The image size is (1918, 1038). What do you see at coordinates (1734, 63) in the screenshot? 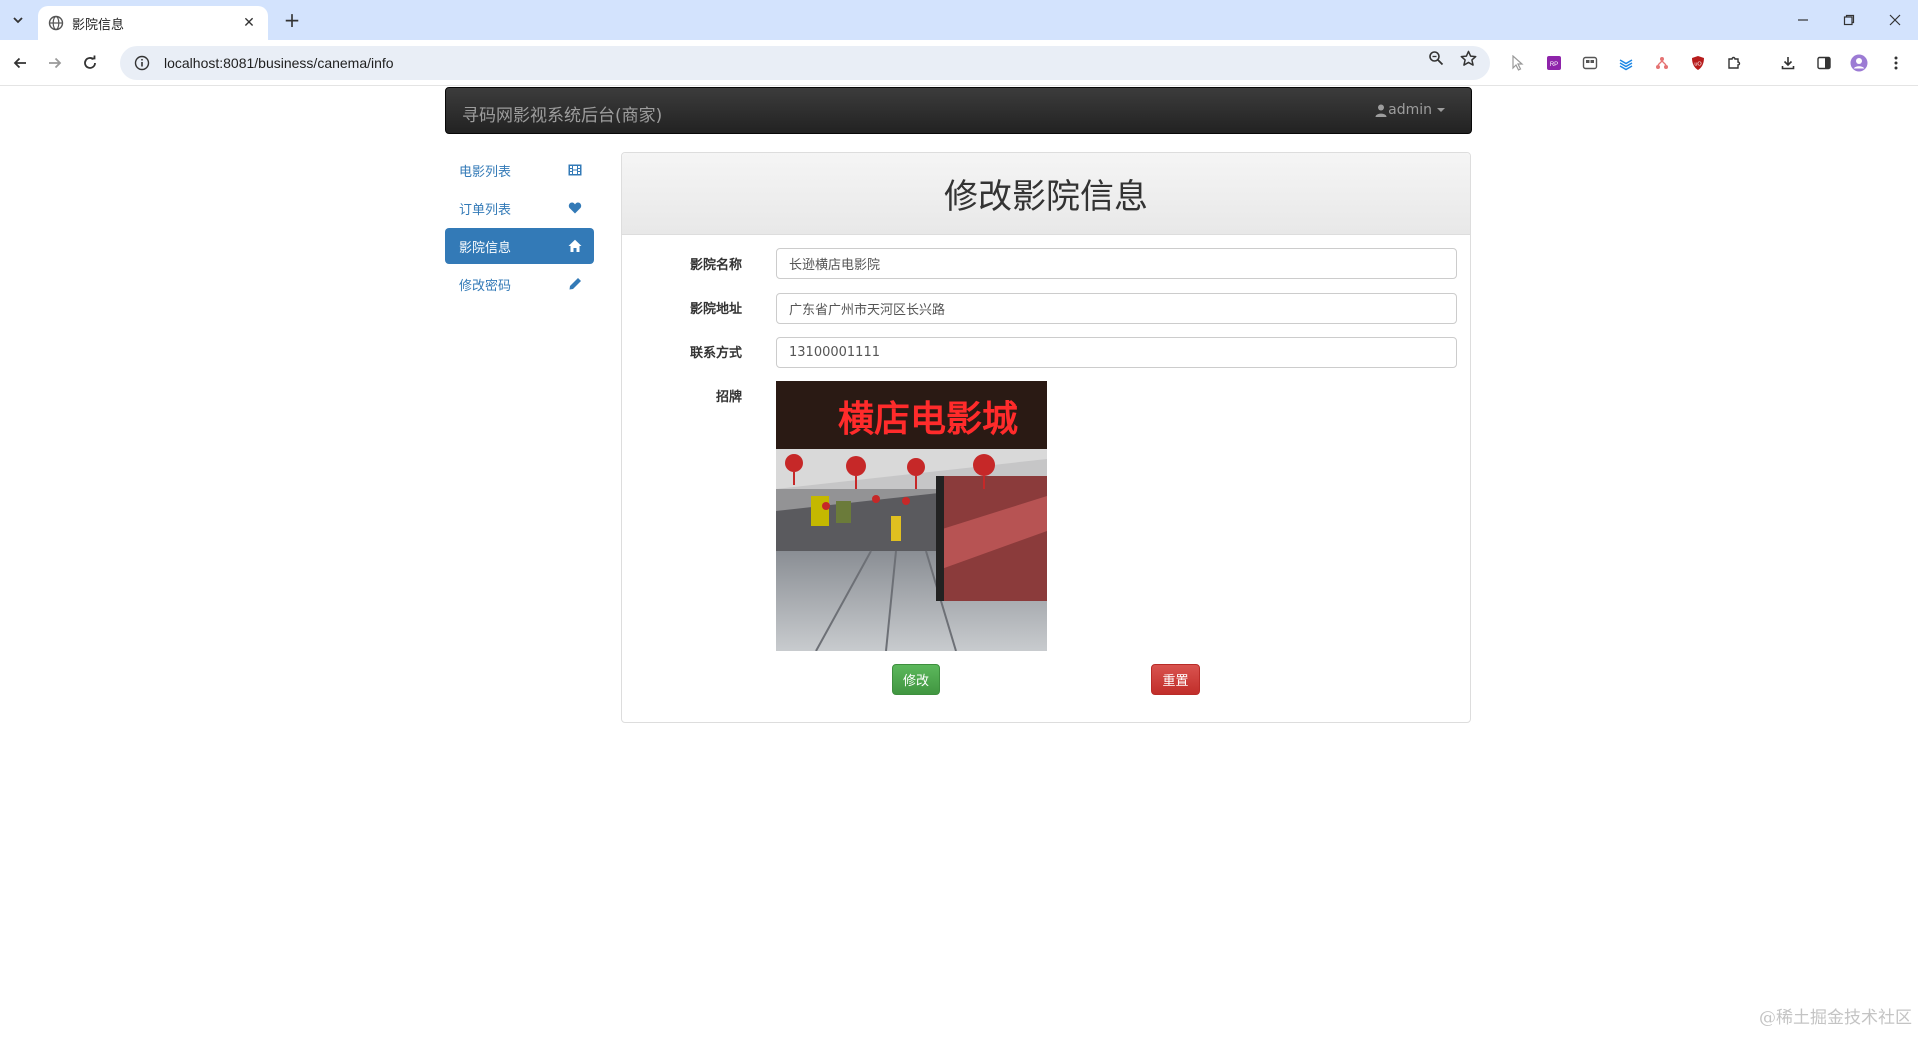
I see `puzzle-extensions-icon` at bounding box center [1734, 63].